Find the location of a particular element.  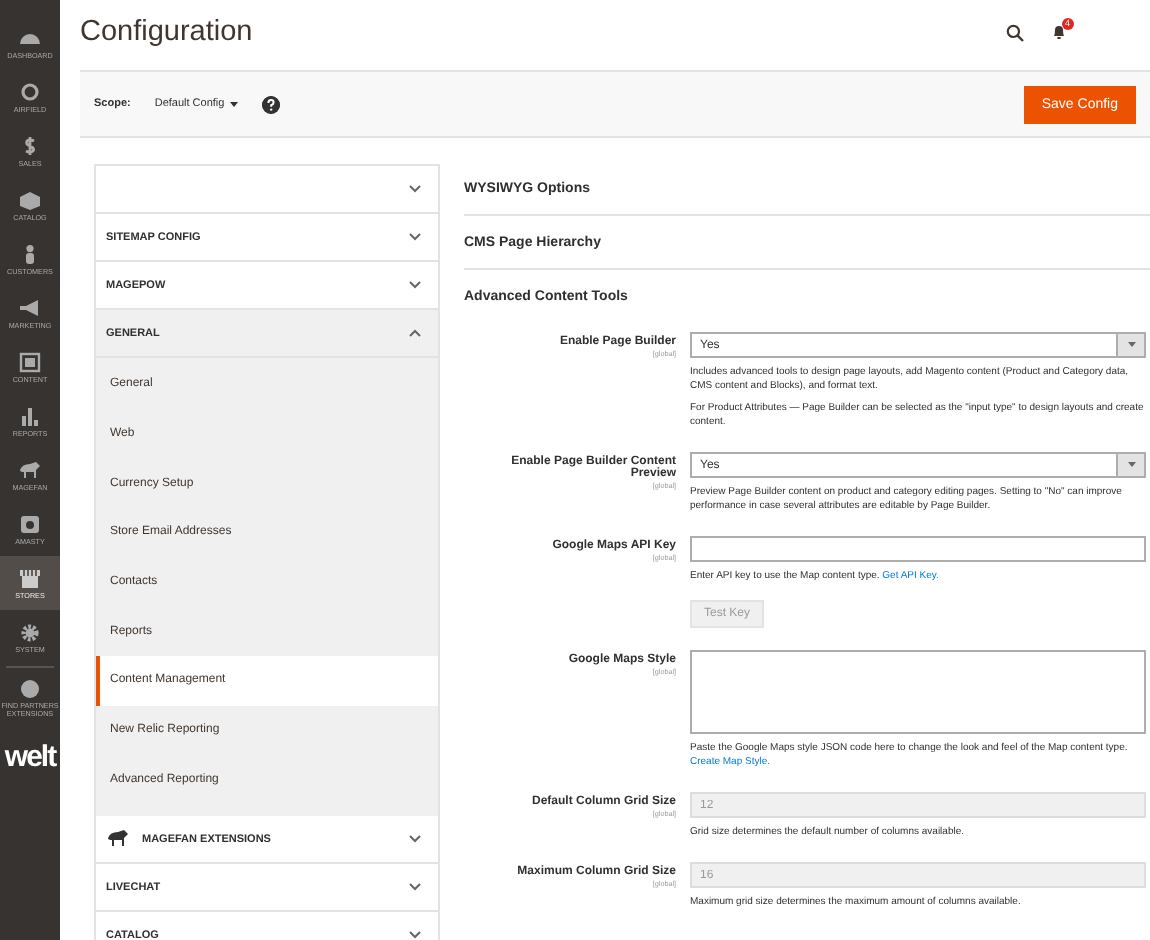

storefront-icon is located at coordinates (30, 578).